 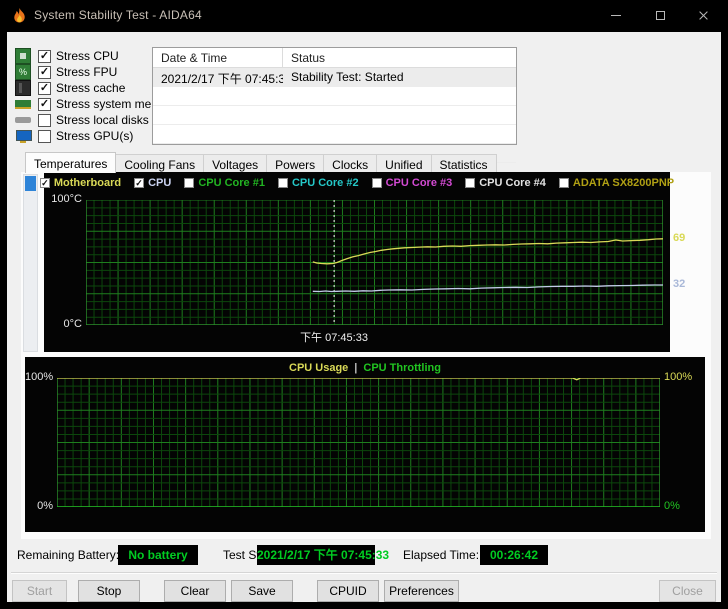 What do you see at coordinates (195, 591) in the screenshot?
I see `clear-button: Clear` at bounding box center [195, 591].